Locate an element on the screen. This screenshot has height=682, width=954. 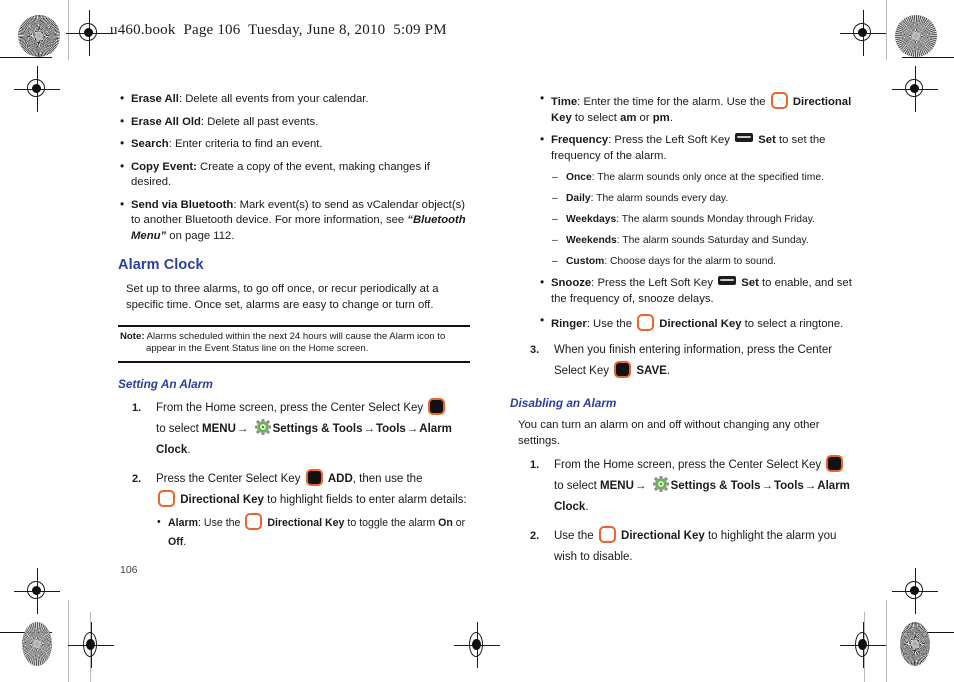
field-text: to select is located at coordinates (596, 117).